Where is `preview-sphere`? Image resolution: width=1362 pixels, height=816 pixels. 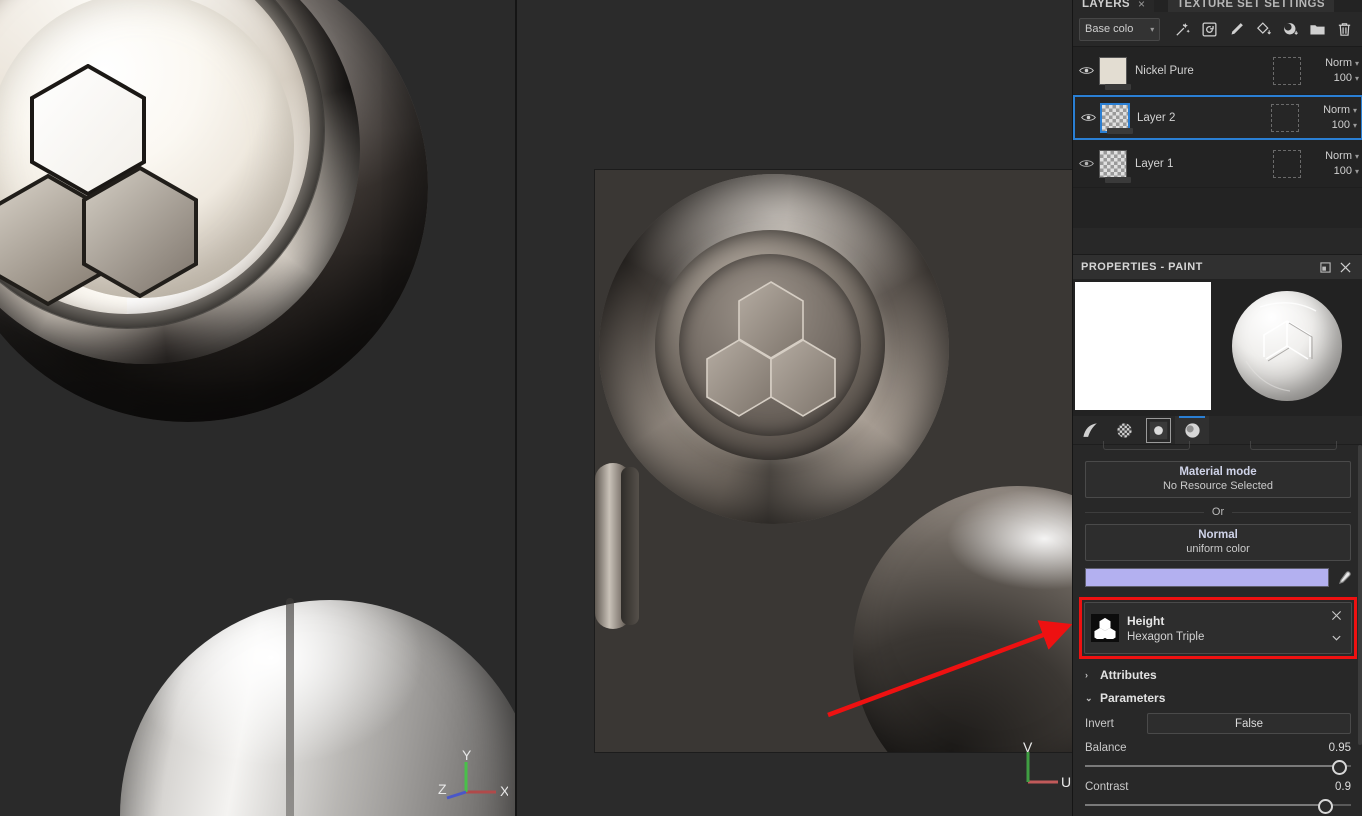
preview-sphere is located at coordinates (1287, 346).